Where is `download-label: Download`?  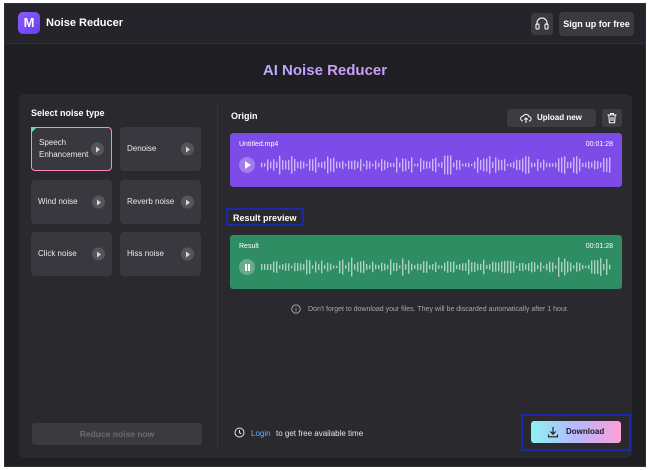
download-label: Download is located at coordinates (585, 431).